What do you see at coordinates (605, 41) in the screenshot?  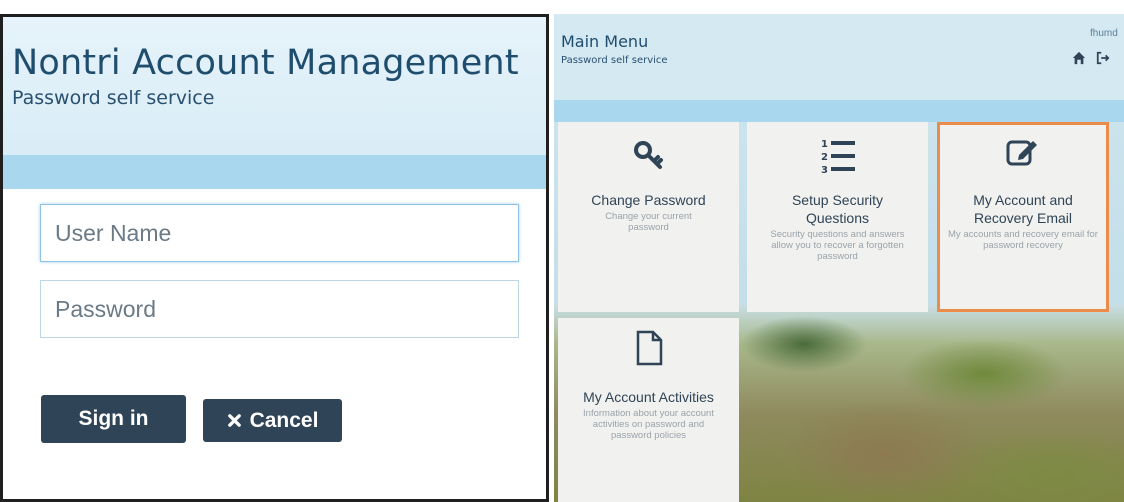 I see `menu-title: Main Menu` at bounding box center [605, 41].